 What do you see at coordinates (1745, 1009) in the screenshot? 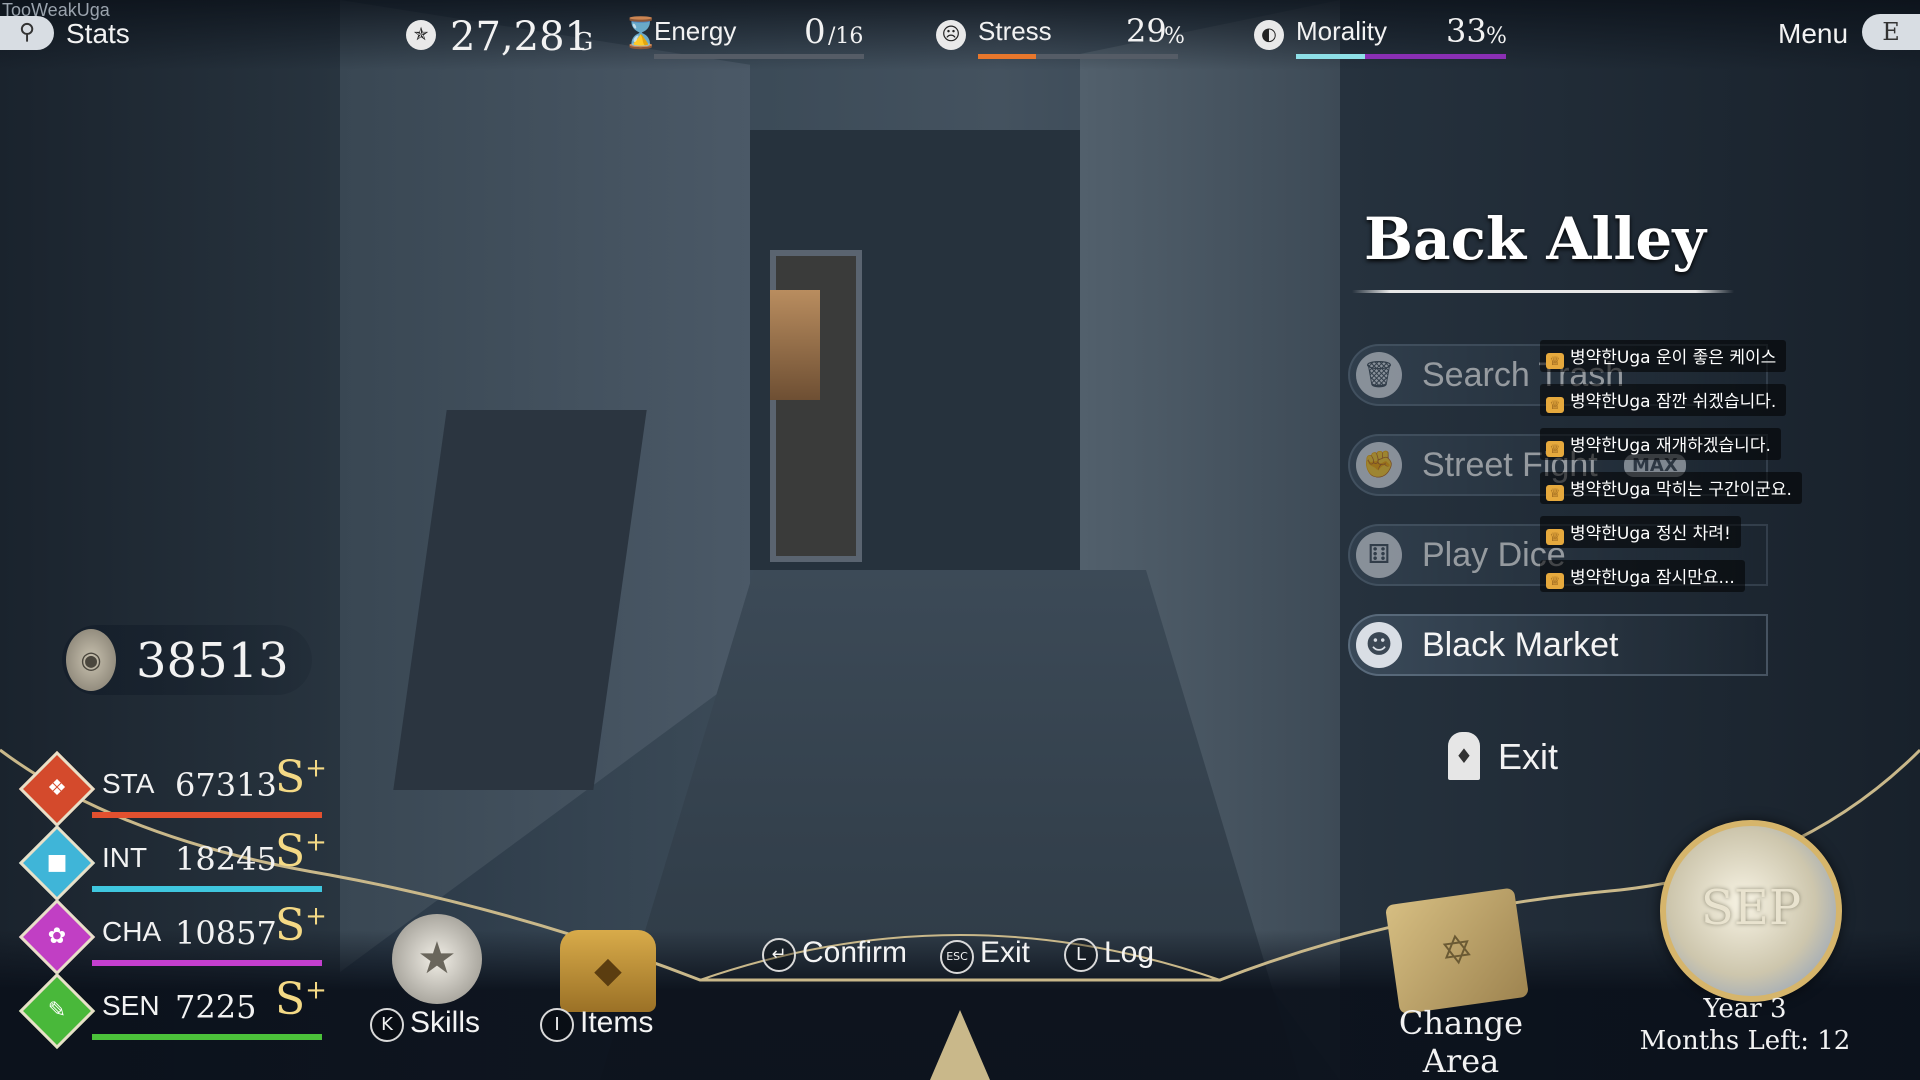
I see `year-label: Year 3` at bounding box center [1745, 1009].